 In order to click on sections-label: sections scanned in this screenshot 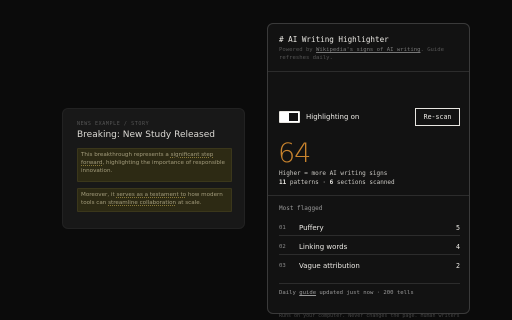, I will do `click(365, 182)`.